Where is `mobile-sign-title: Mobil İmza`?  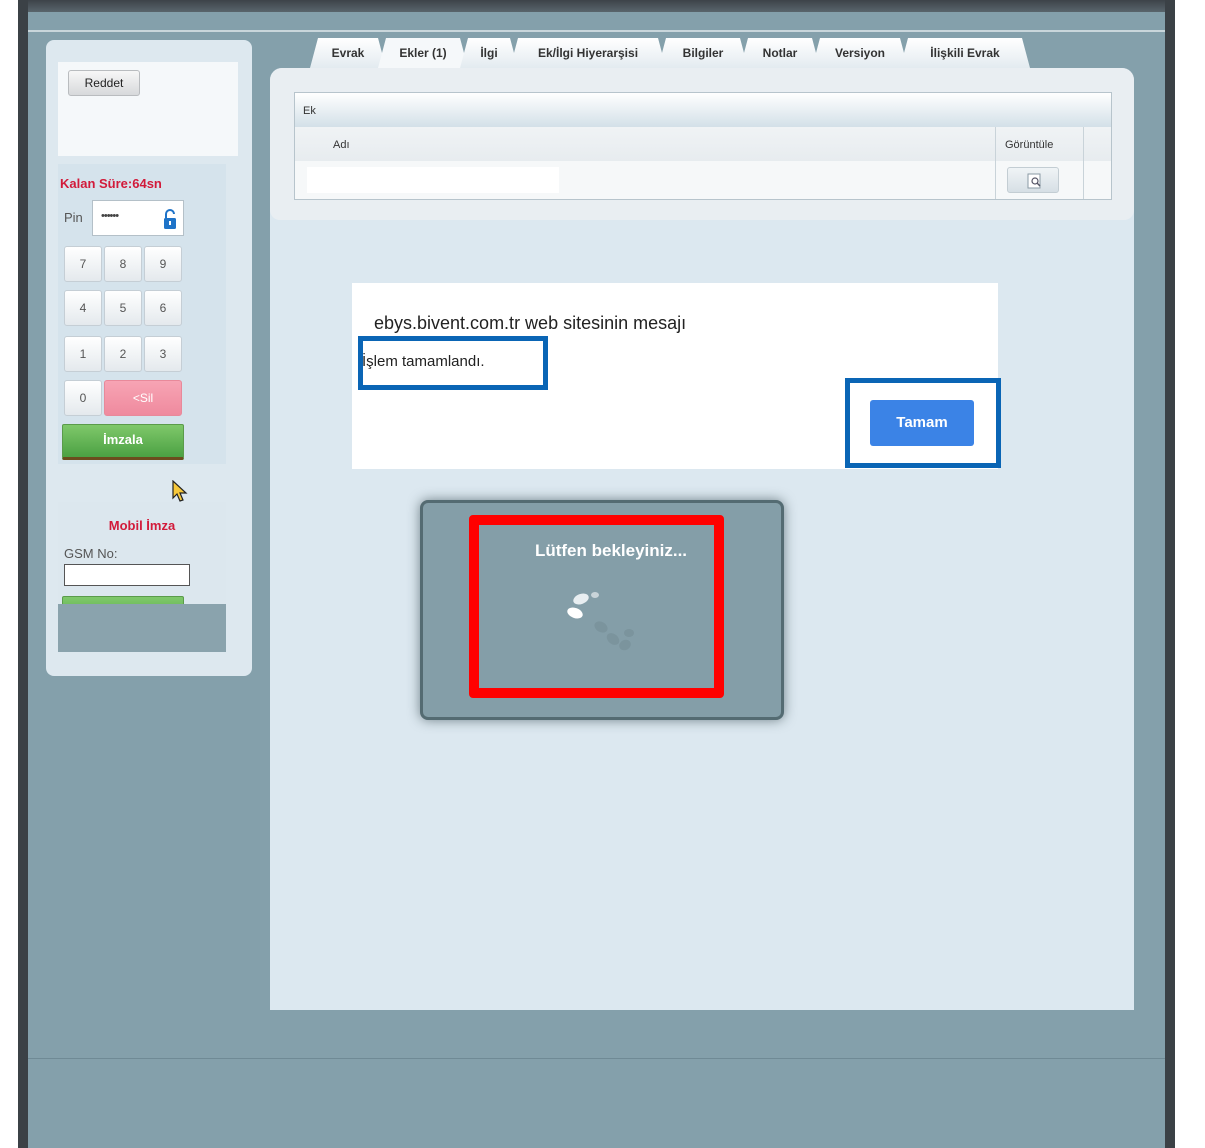
mobile-sign-title: Mobil İmza is located at coordinates (142, 525).